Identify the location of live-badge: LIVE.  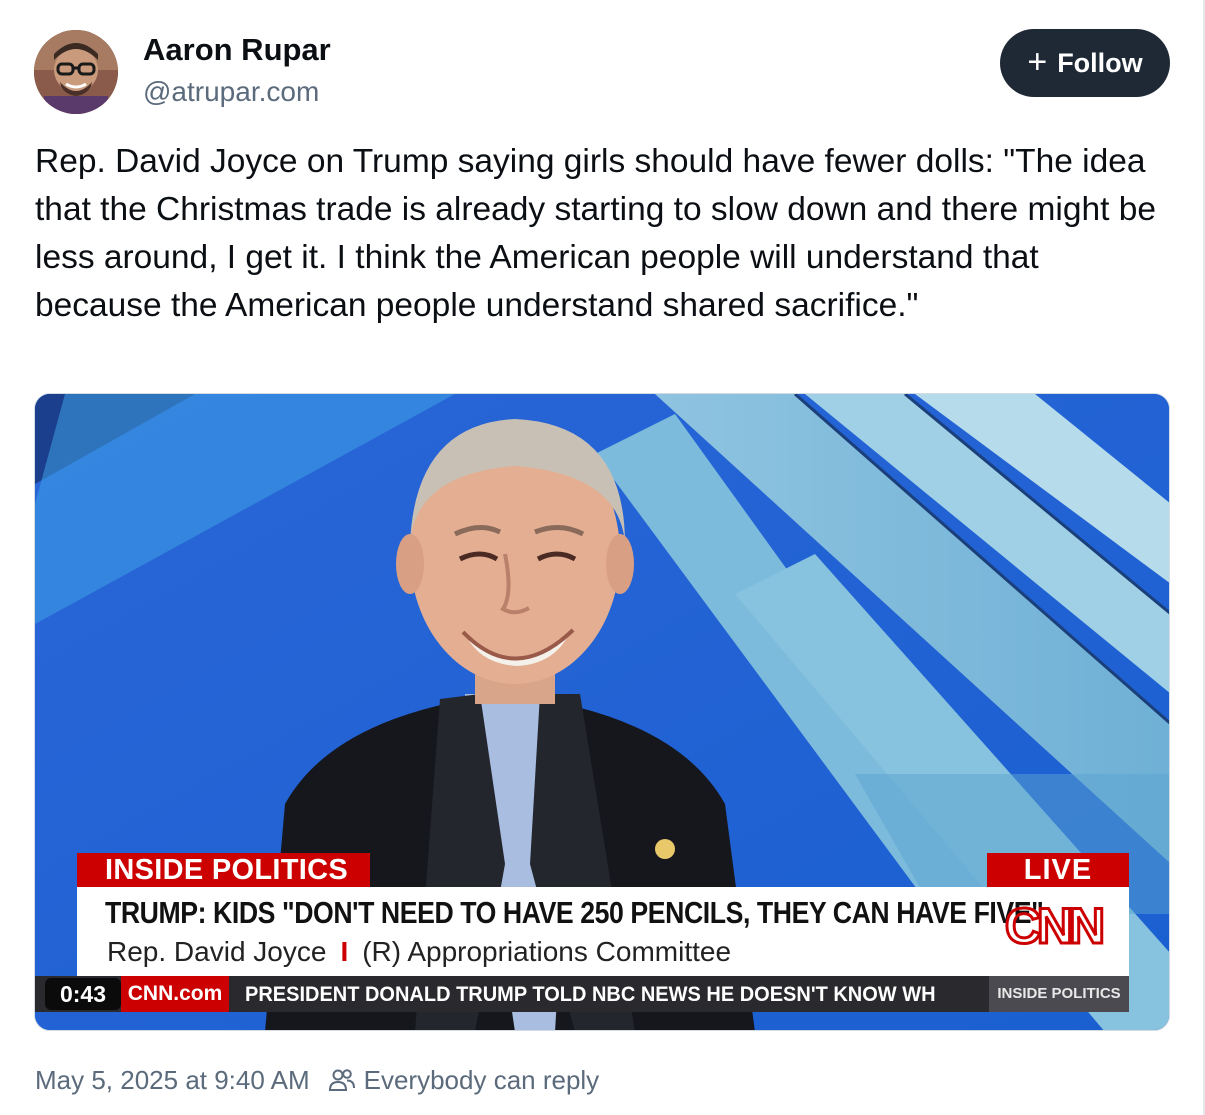
(1058, 870).